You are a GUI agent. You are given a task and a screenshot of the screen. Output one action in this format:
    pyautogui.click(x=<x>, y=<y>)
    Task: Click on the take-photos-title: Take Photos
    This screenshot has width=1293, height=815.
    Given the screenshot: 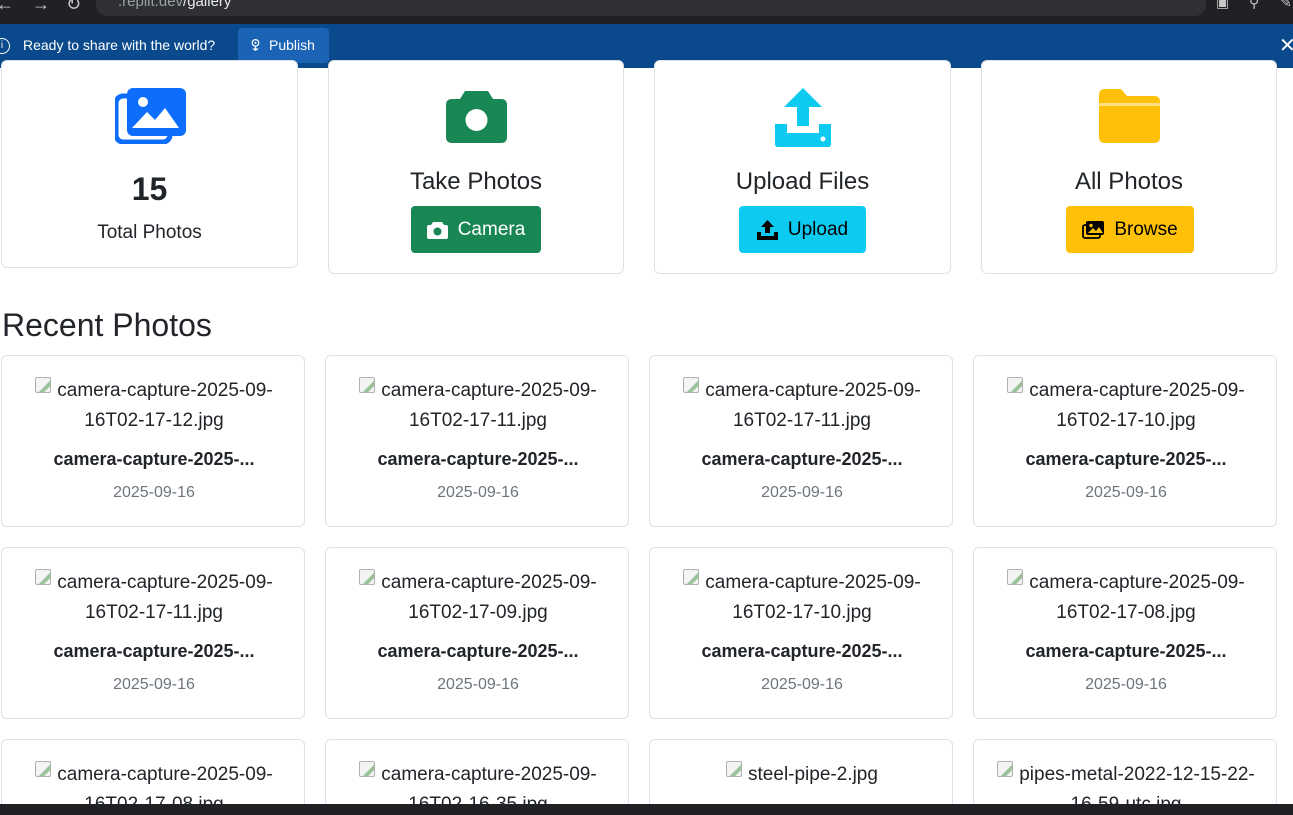 What is the action you would take?
    pyautogui.click(x=476, y=181)
    